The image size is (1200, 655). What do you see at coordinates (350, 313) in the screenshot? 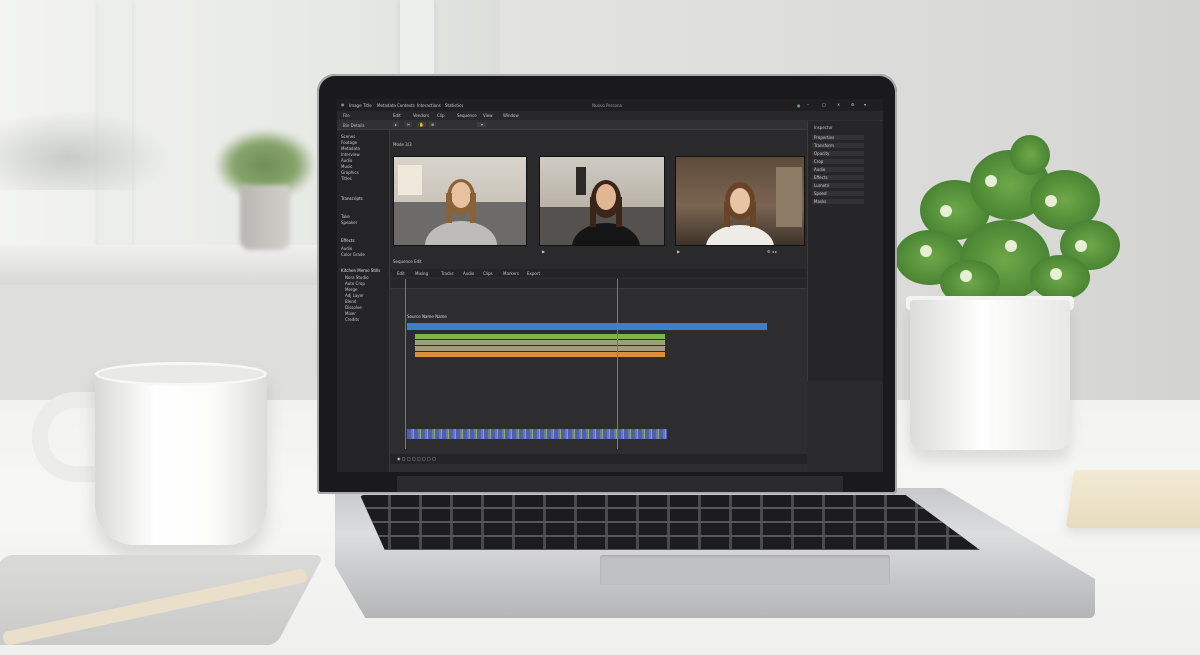
I see `stills-item-6: Mixer` at bounding box center [350, 313].